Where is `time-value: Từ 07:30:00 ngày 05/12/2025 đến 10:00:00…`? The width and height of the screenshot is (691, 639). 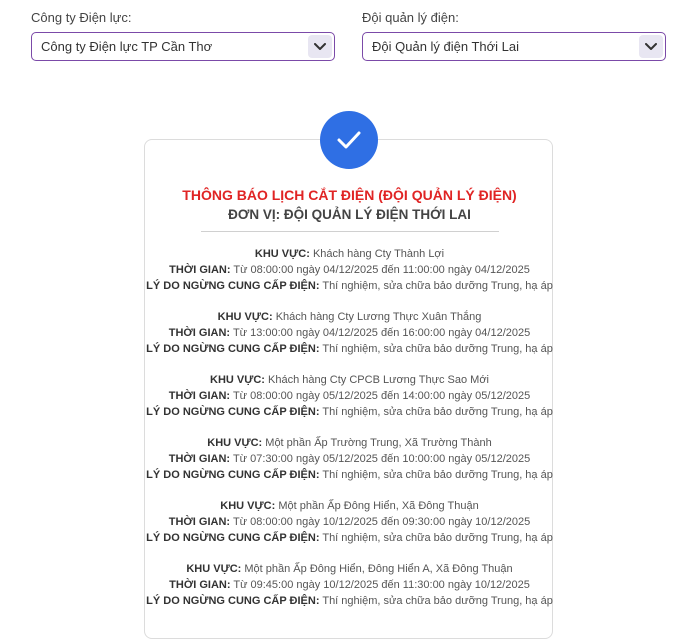 time-value: Từ 07:30:00 ngày 05/12/2025 đến 10:00:00… is located at coordinates (381, 459).